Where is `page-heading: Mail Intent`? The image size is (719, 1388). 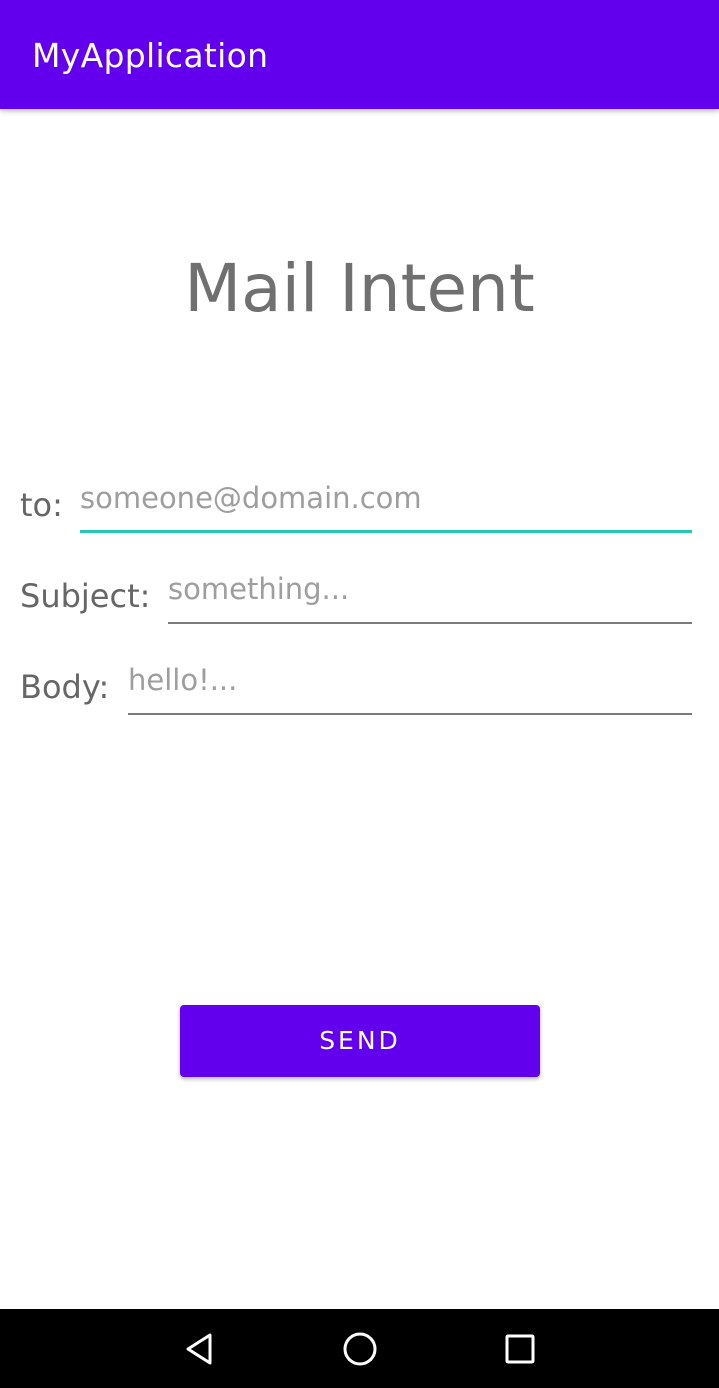
page-heading: Mail Intent is located at coordinates (359, 288).